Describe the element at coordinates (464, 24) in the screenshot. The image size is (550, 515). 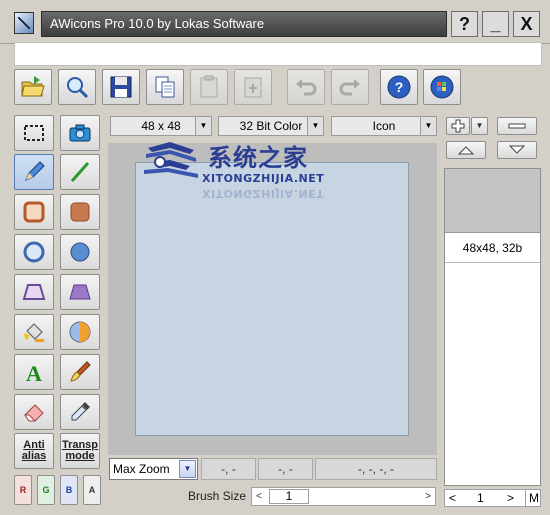
I see `help-button: ?` at that location.